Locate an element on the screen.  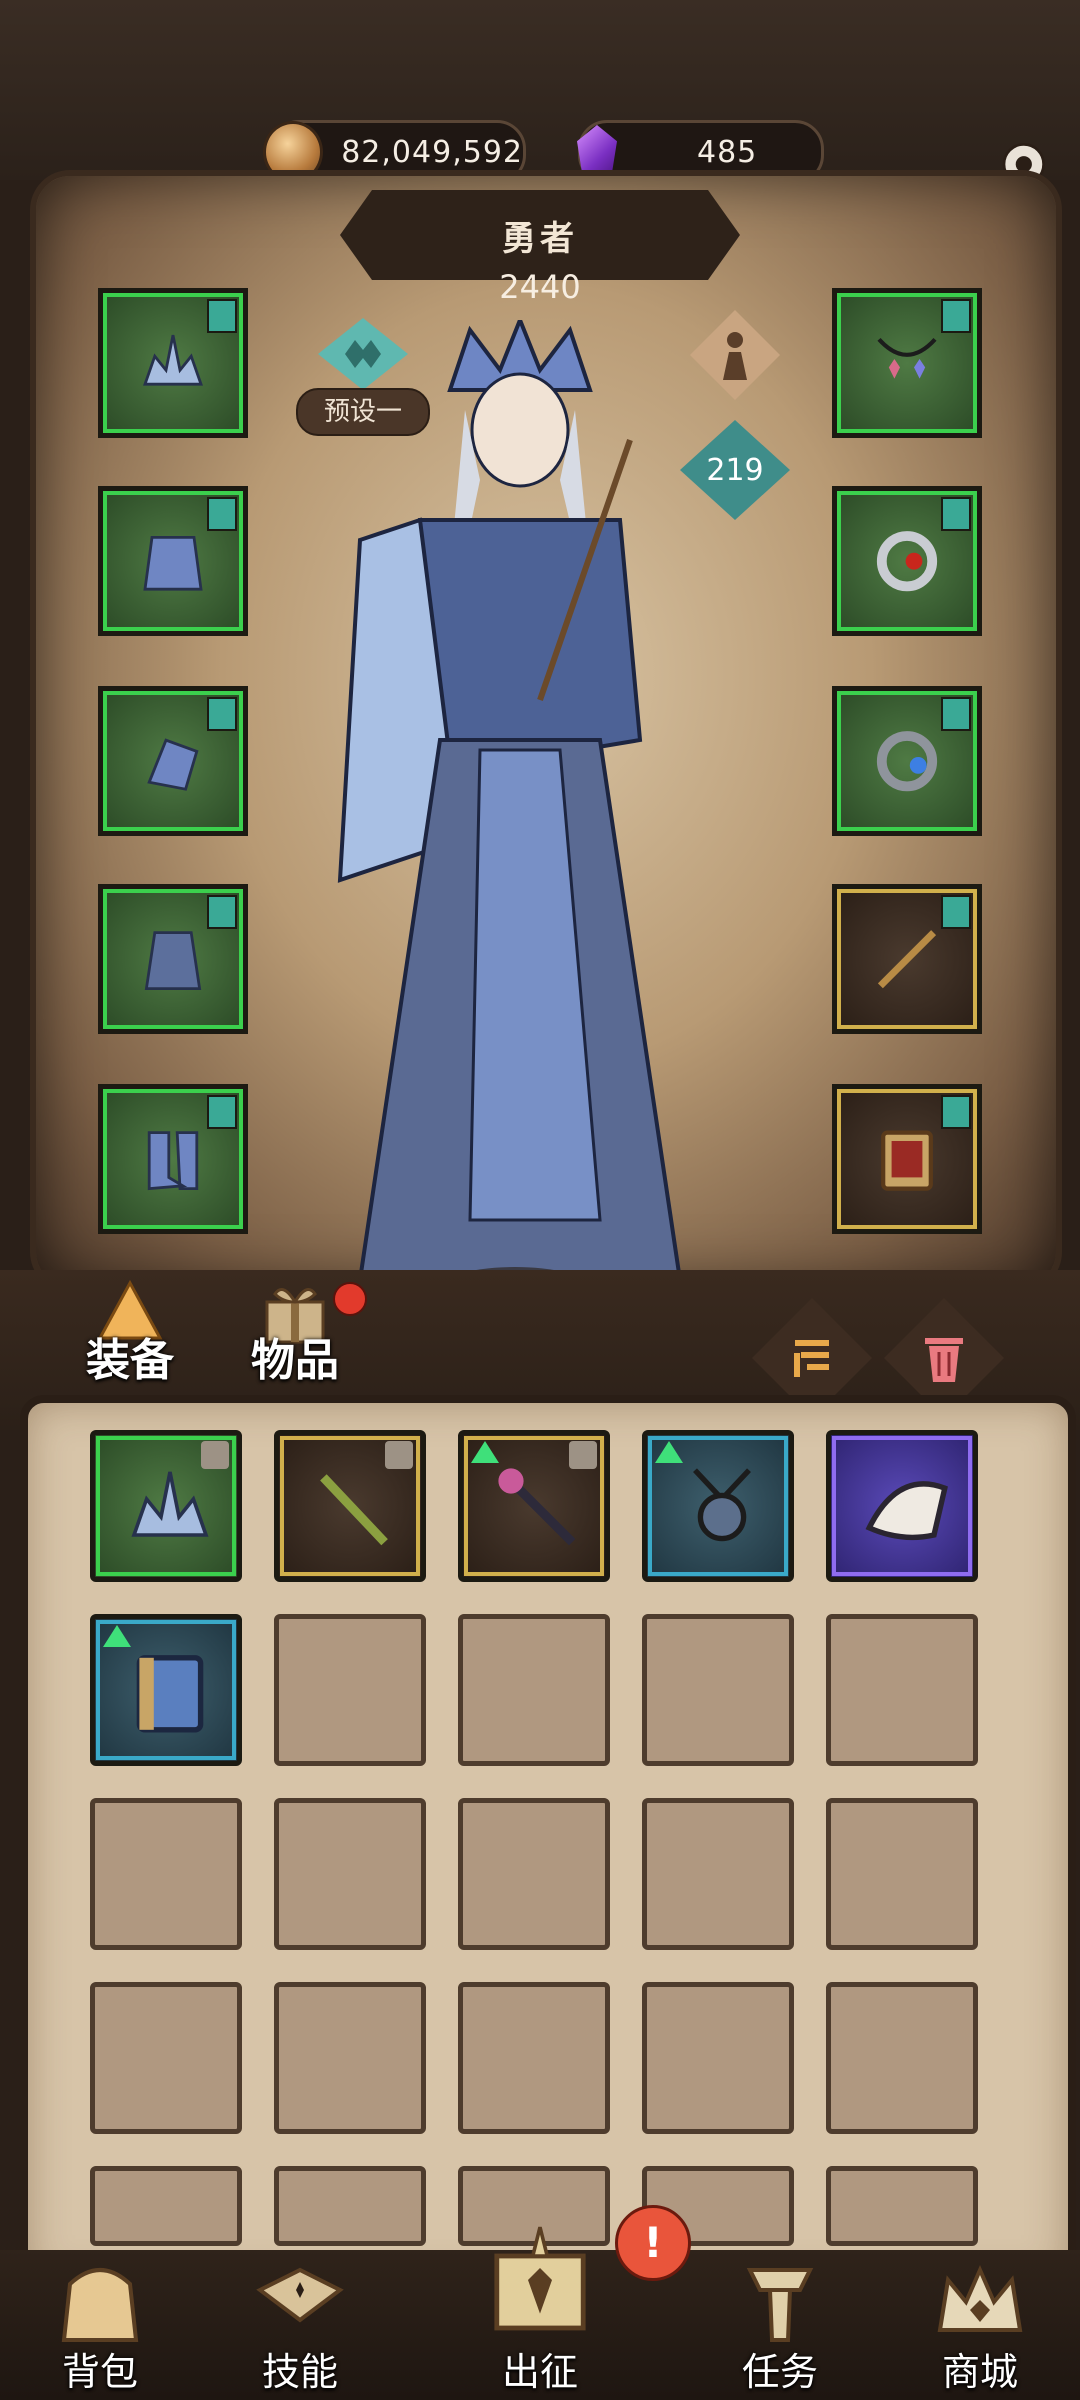
nav-quests: 任务 is located at coordinates (780, 2325).